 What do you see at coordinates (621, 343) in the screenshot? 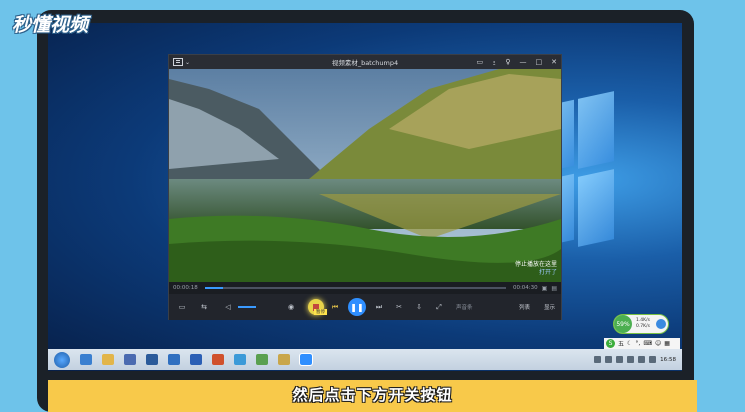
I see `ime-mode: 五` at bounding box center [621, 343].